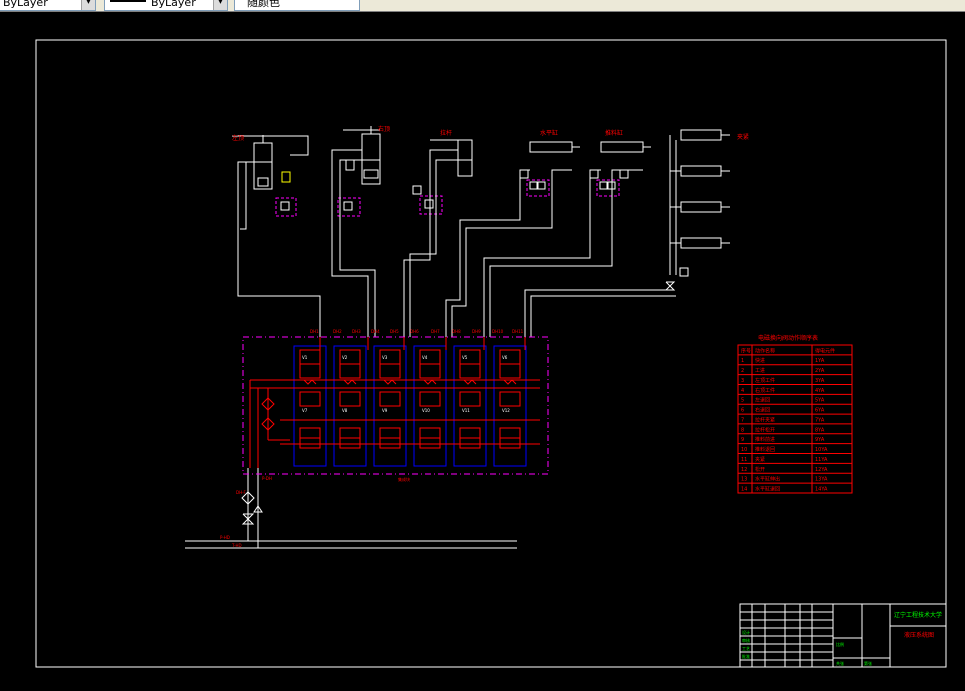 Image resolution: width=965 pixels, height=691 pixels. Describe the element at coordinates (746, 648) in the screenshot. I see `field-process: 工艺` at that location.